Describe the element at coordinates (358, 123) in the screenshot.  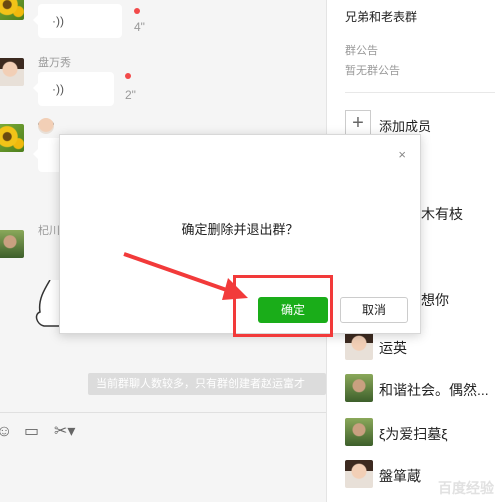
I see `plus-icon: +` at that location.